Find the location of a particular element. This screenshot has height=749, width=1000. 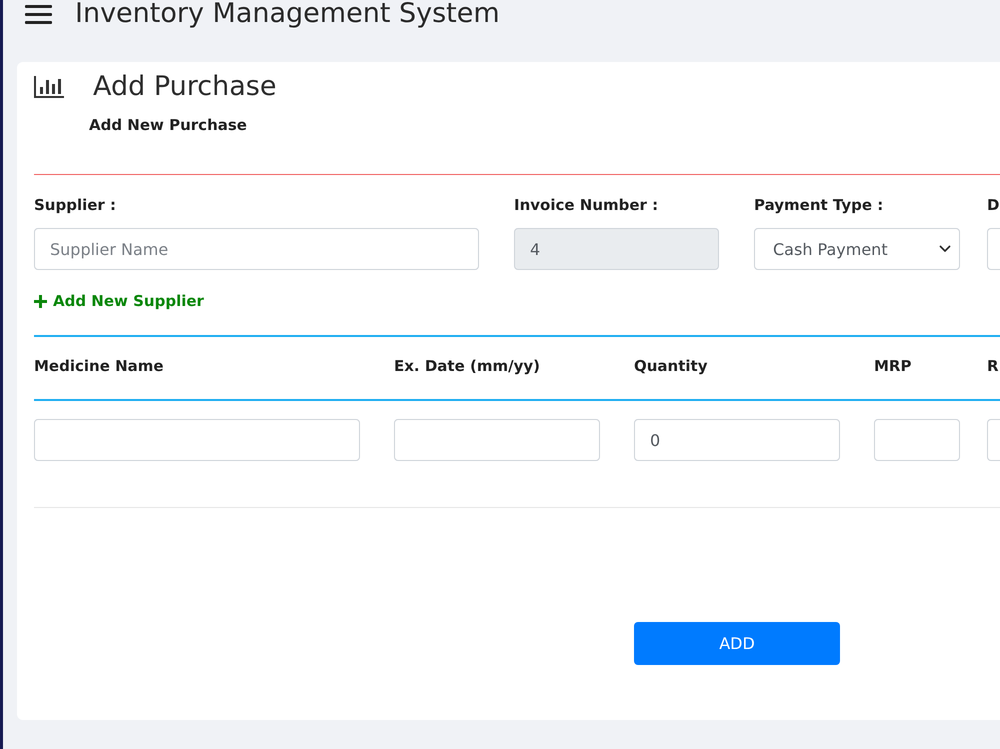

input-field: Supplier Name is located at coordinates (256, 249).